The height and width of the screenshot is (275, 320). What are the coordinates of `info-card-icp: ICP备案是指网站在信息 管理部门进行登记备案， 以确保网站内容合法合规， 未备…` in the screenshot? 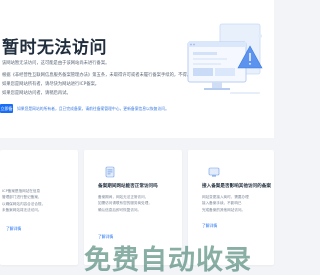 It's located at (39, 207).